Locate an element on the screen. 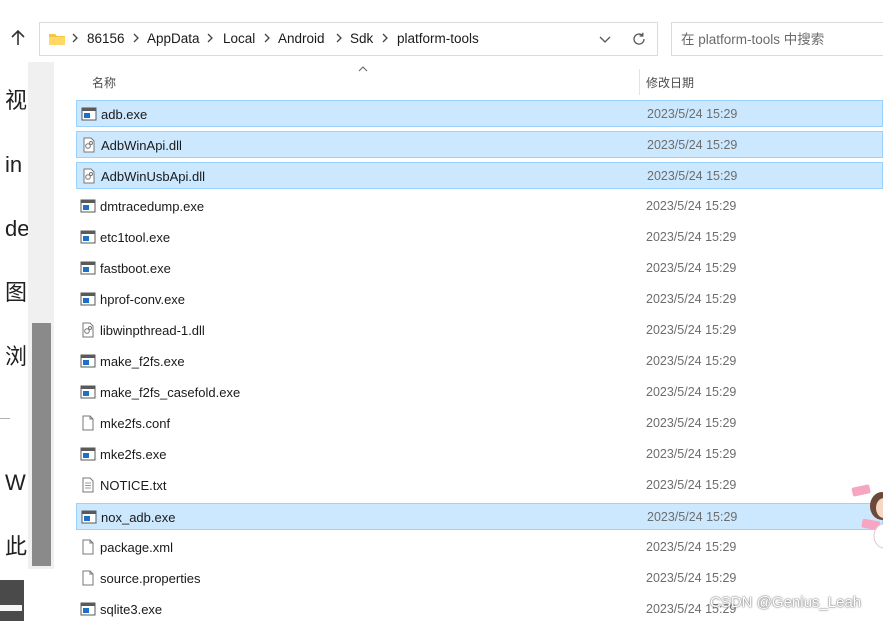  side-text: de is located at coordinates (17, 228).